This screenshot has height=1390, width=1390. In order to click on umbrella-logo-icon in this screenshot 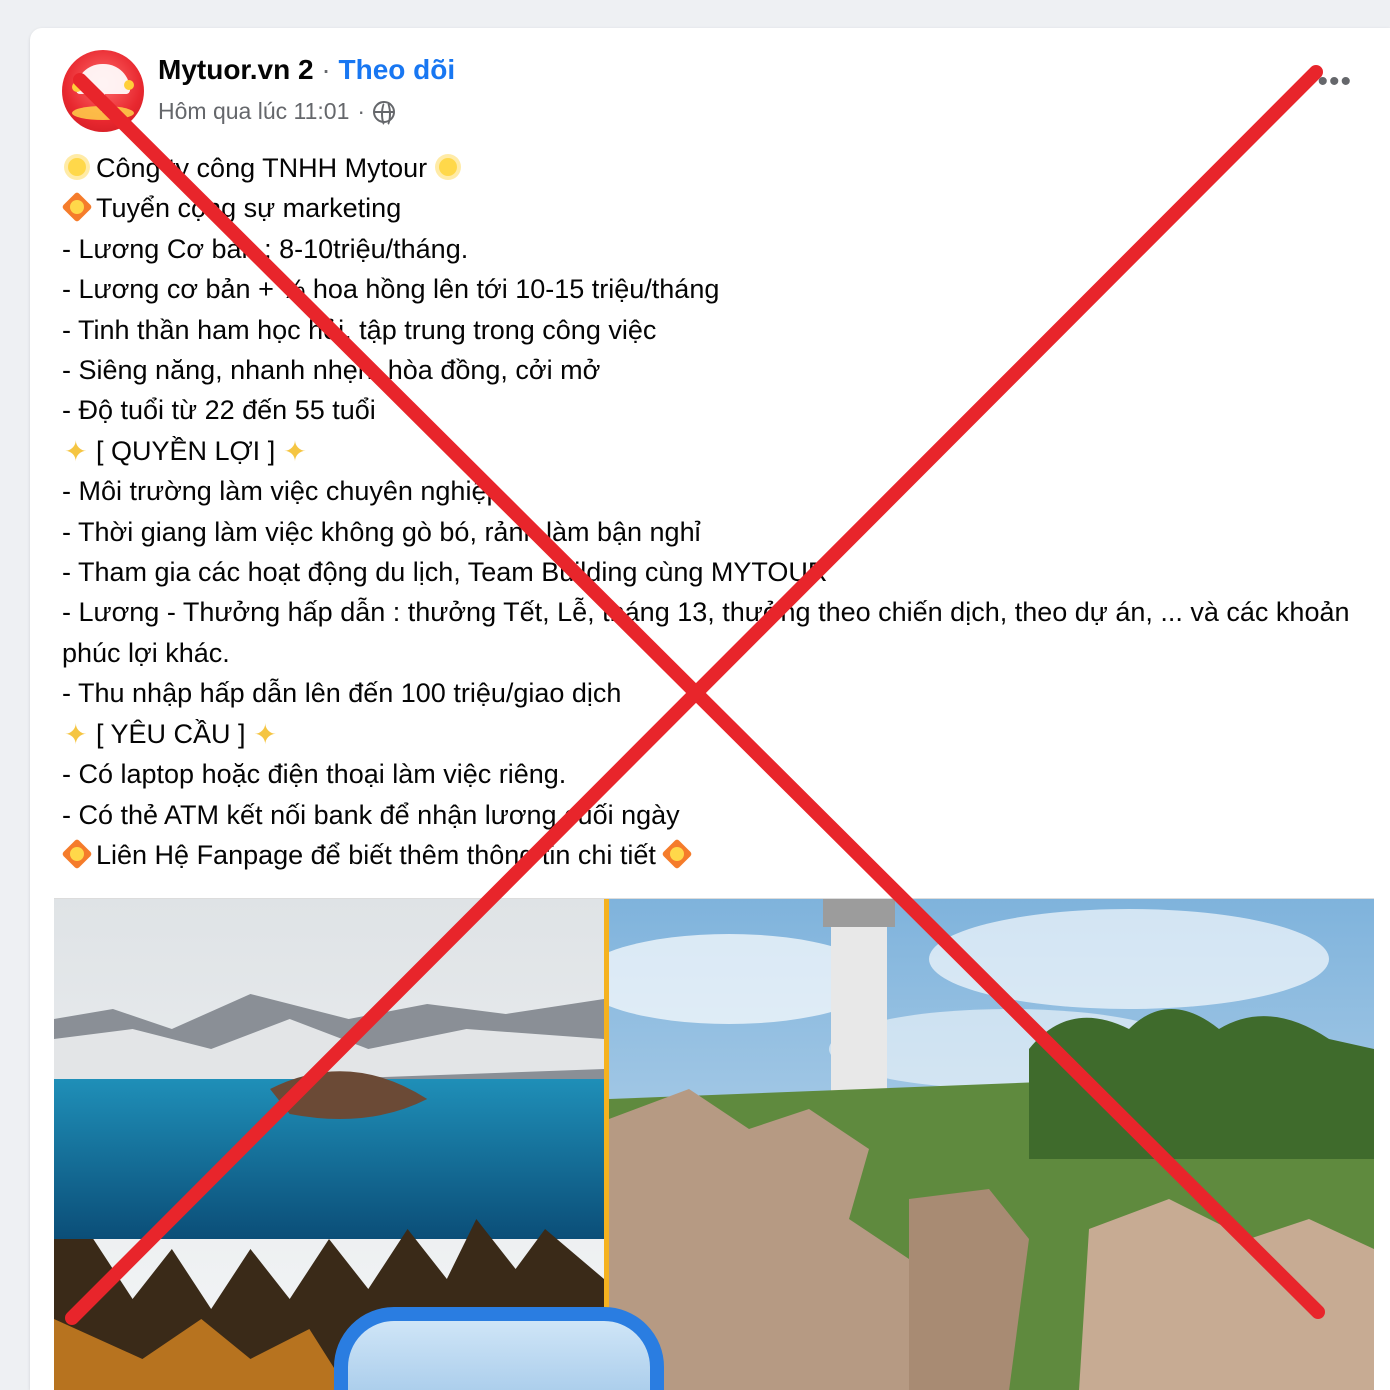, I will do `click(103, 88)`.